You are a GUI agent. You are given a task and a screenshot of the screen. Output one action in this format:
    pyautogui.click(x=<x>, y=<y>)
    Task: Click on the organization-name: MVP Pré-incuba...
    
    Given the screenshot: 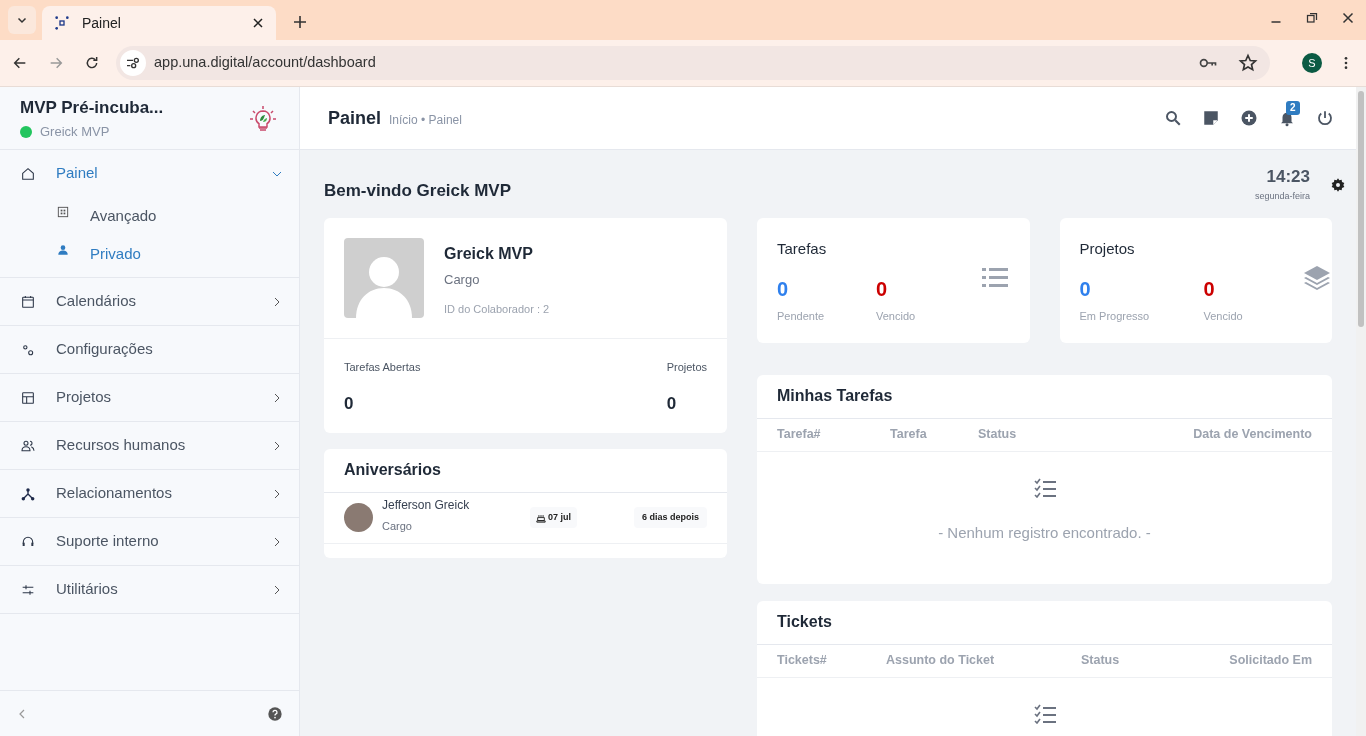 What is the action you would take?
    pyautogui.click(x=92, y=107)
    